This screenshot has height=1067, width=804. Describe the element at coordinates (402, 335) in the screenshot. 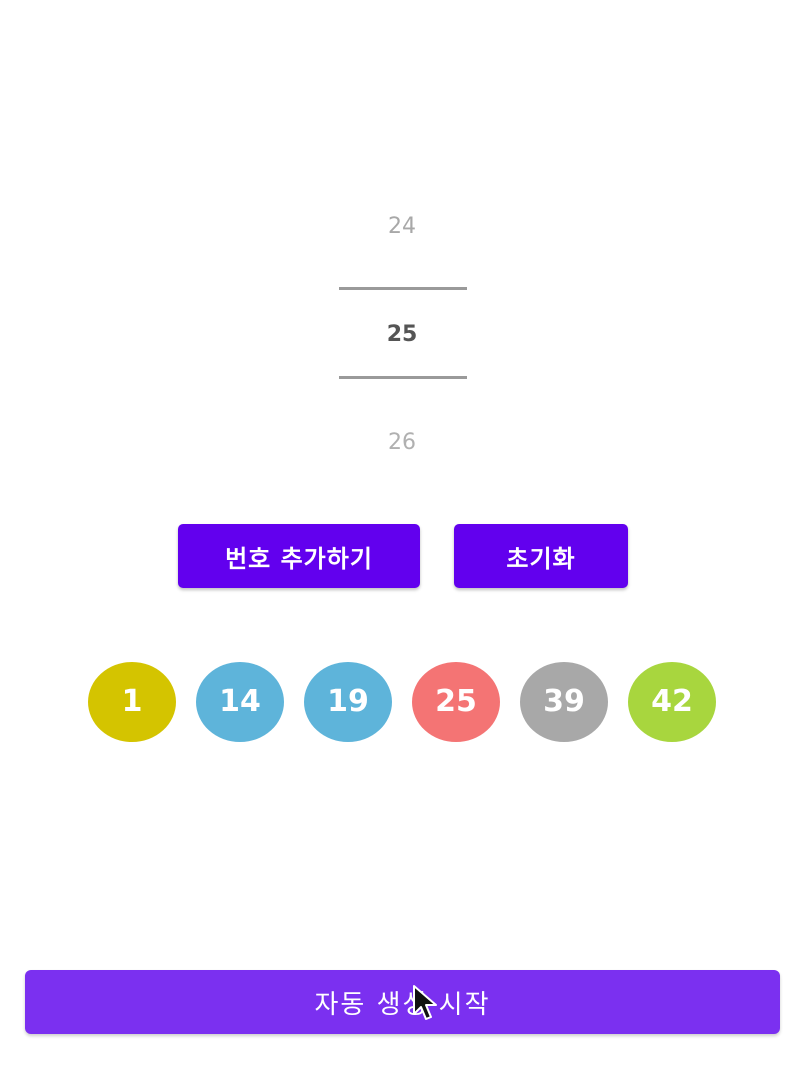

I see `picker-current-value: 25` at that location.